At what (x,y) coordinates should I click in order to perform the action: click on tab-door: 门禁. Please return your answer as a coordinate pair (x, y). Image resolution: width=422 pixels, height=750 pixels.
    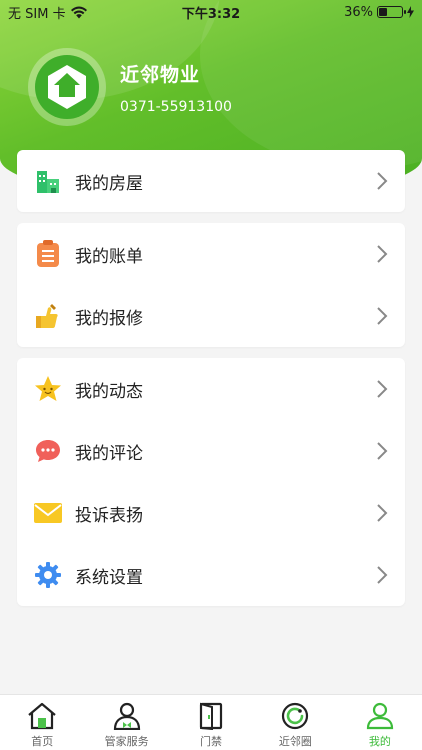
    Looking at the image, I should click on (211, 722).